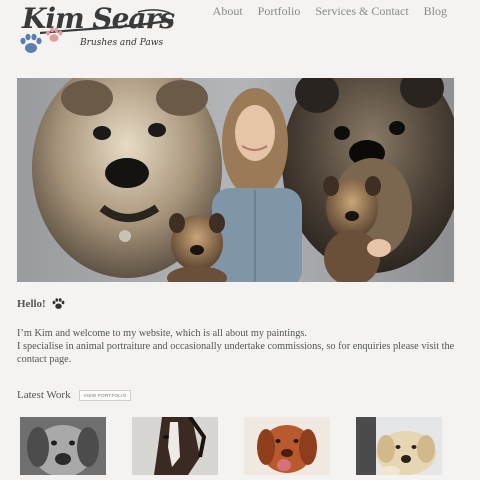 The width and height of the screenshot is (480, 480). Describe the element at coordinates (122, 43) in the screenshot. I see `logo-tagline: Brushes and Paws` at that location.